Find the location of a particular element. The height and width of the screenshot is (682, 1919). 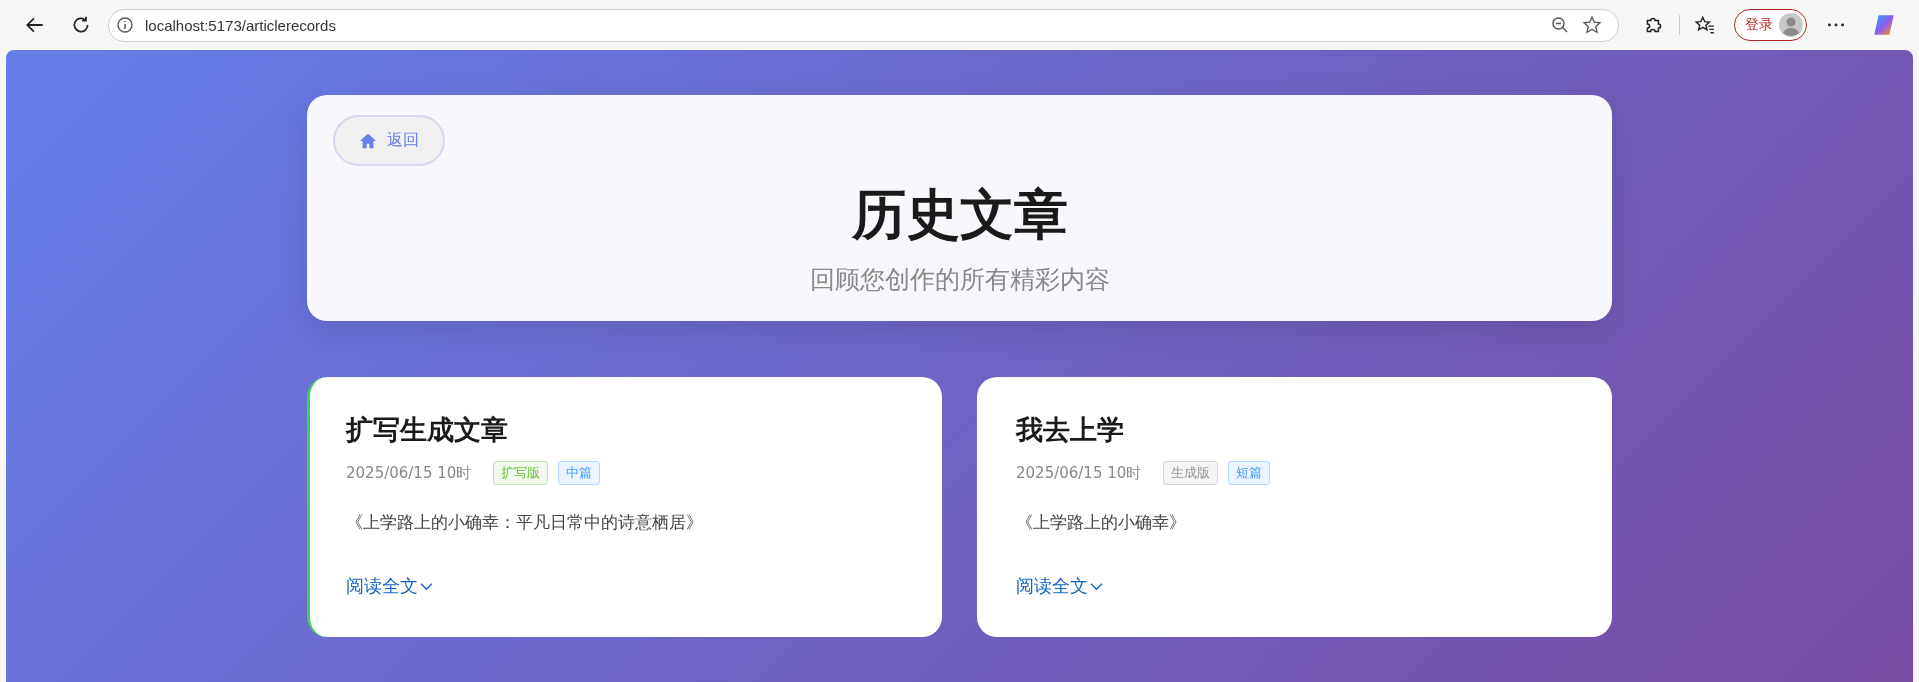

url-text: localhost:5173/articlerecords is located at coordinates (240, 25).